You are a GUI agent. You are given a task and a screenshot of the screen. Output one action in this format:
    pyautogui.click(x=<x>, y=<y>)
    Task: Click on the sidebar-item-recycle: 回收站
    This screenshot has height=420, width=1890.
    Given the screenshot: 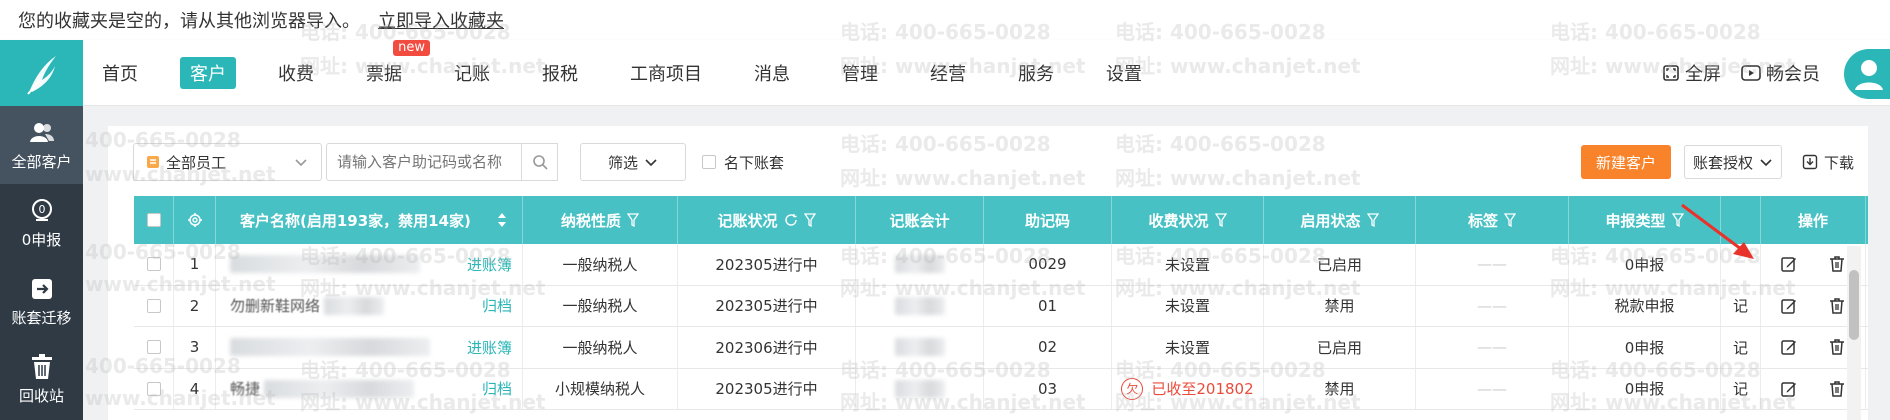 What is the action you would take?
    pyautogui.click(x=41, y=379)
    